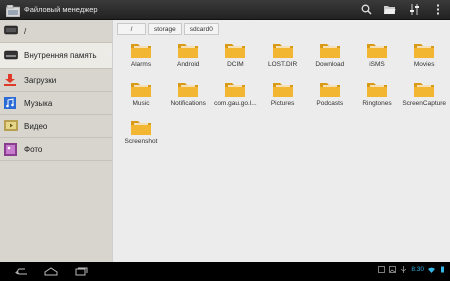 Image resolution: width=450 pixels, height=281 pixels. I want to click on folder-label: LOST.DIR, so click(282, 64).